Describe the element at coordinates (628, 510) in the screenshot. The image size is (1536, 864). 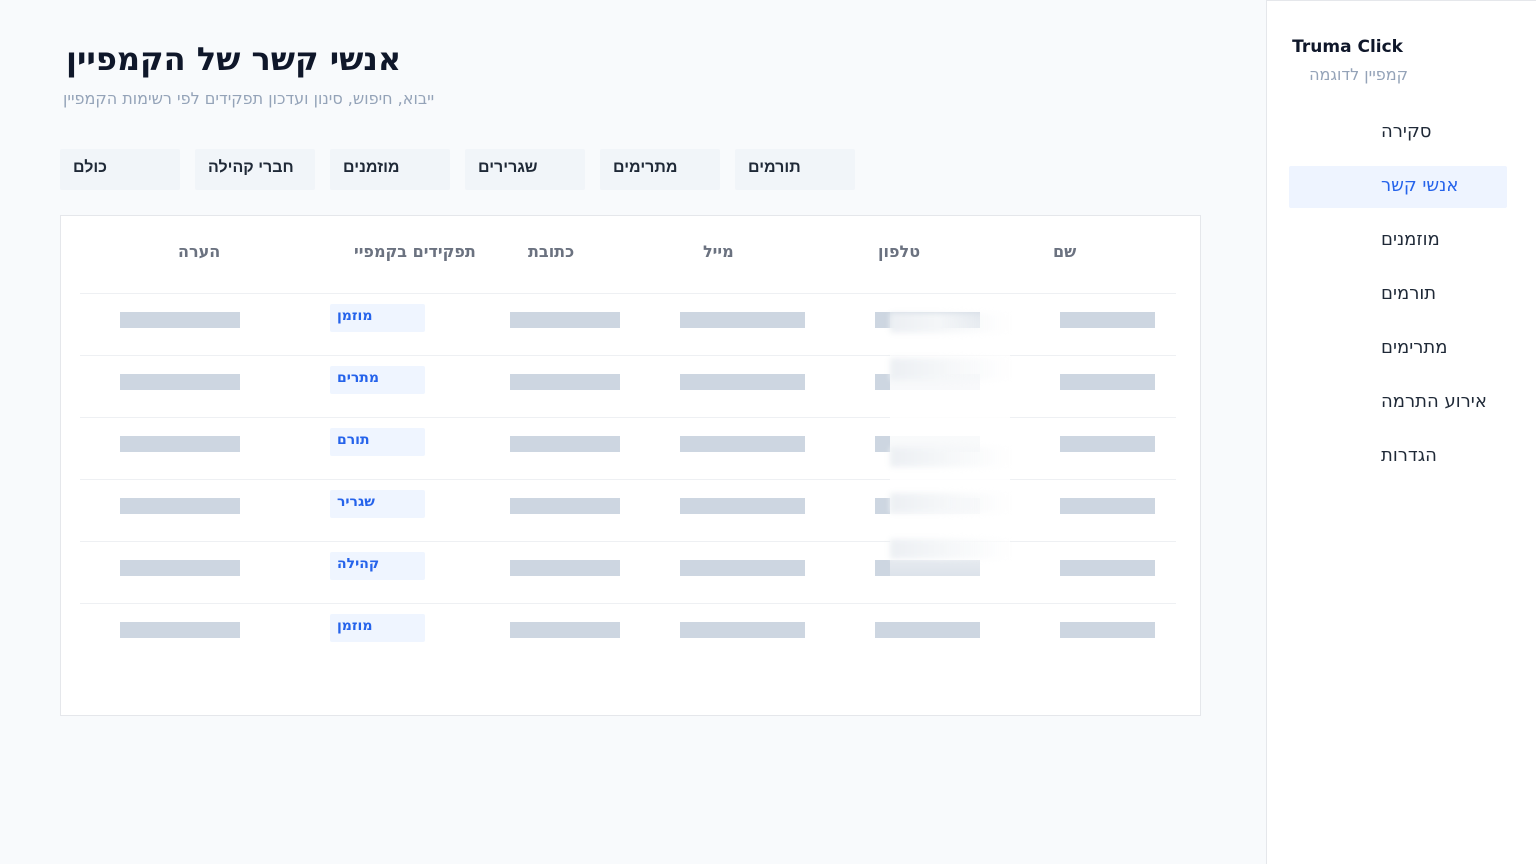
I see `table-row: שגריר` at that location.